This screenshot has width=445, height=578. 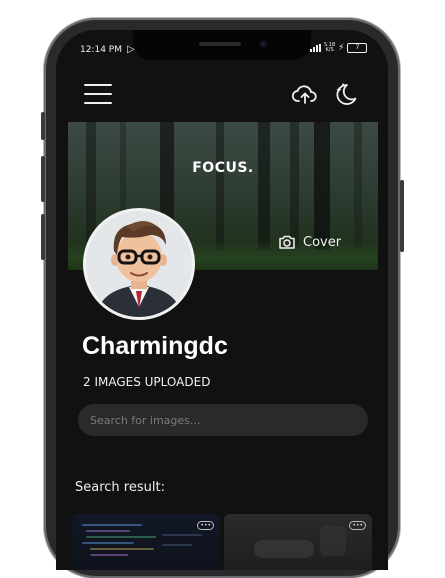 I want to click on network-speed: 5.18 K/S, so click(x=329, y=48).